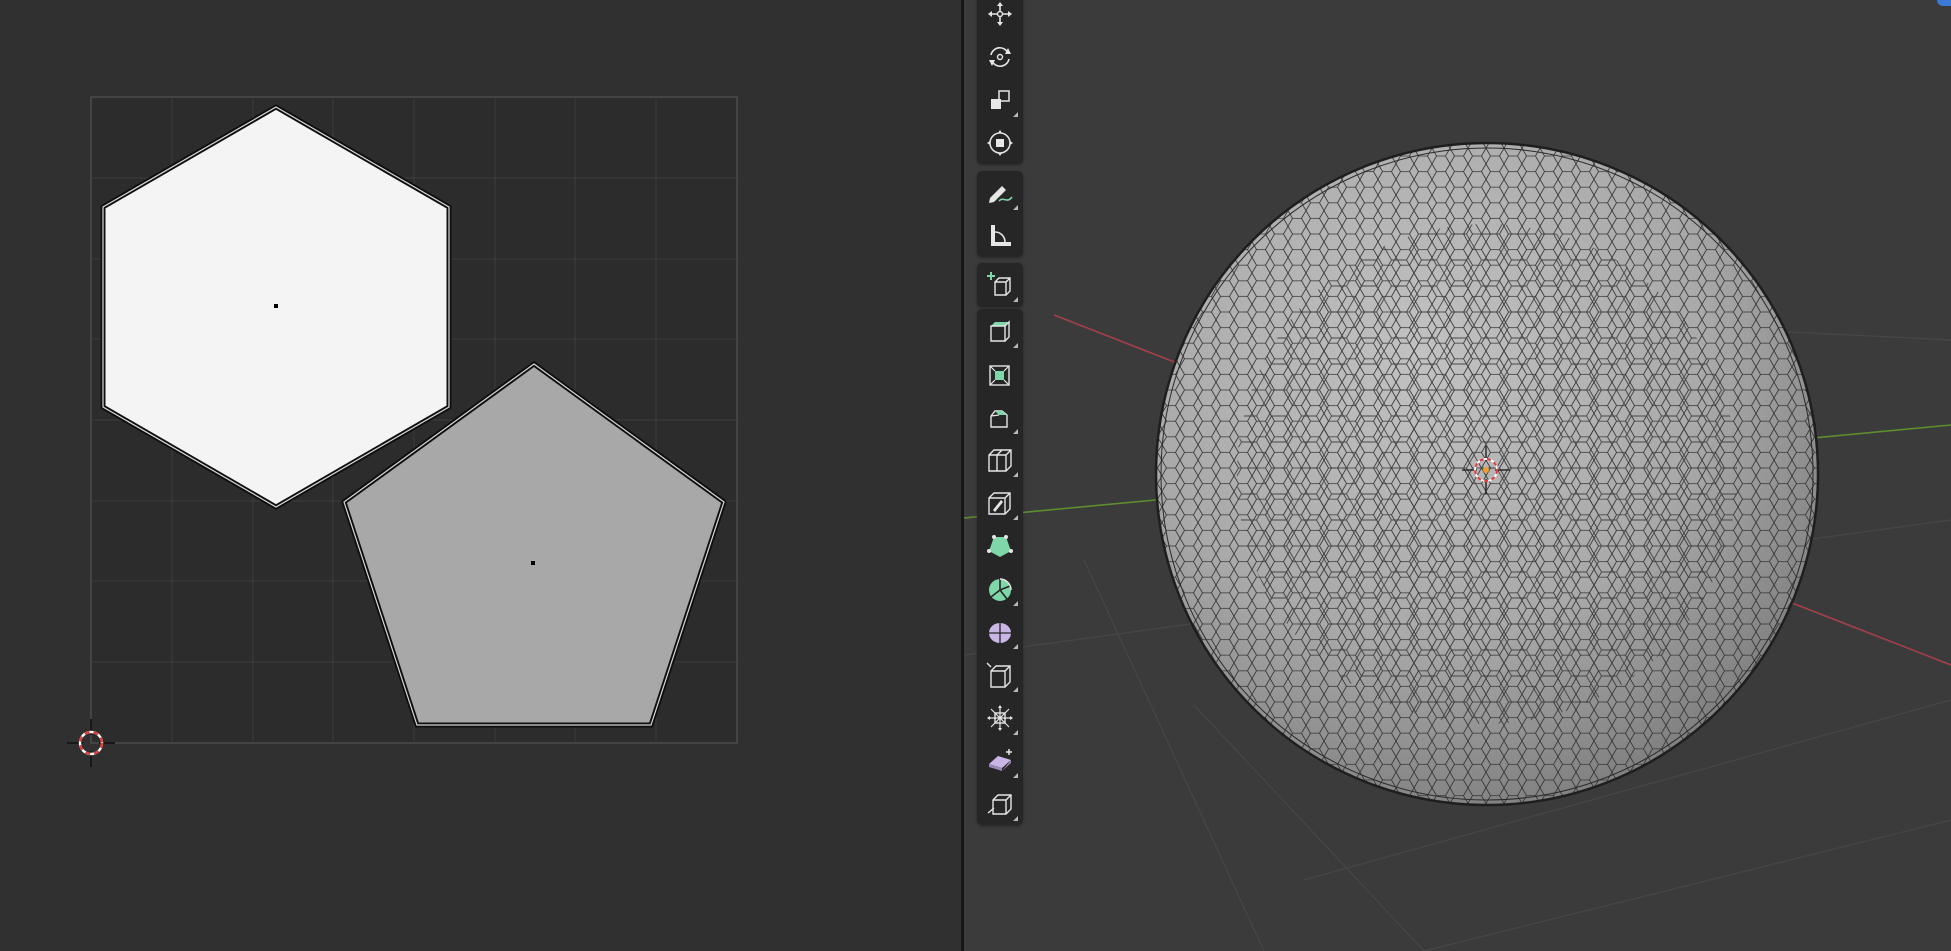  I want to click on measure-ruler-icon, so click(1001, 235).